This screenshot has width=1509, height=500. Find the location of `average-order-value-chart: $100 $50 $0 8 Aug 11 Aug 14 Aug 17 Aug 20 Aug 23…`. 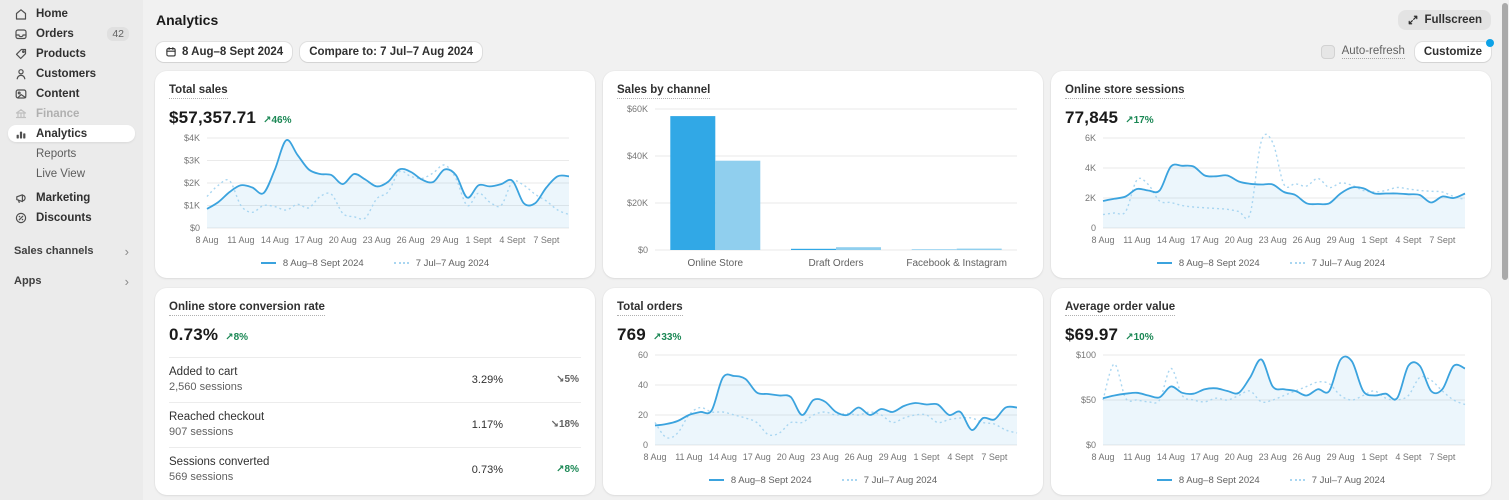

average-order-value-chart: $100 $50 $0 8 Aug 11 Aug 14 Aug 17 Aug 20 Aug 23… is located at coordinates (1271, 418).